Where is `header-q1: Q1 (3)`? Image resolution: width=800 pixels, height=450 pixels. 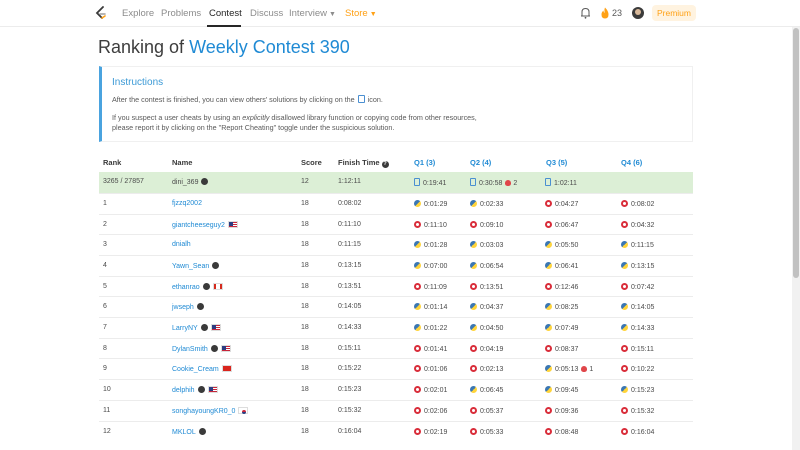 header-q1: Q1 (3) is located at coordinates (424, 162).